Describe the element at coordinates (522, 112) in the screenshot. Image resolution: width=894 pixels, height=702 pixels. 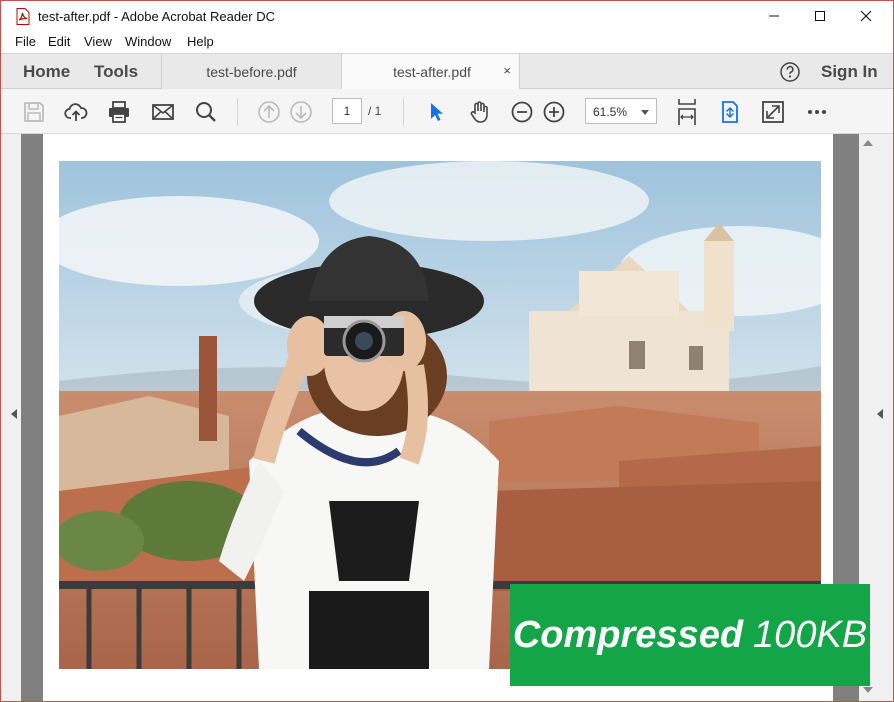
I see `zoom-out-icon` at that location.